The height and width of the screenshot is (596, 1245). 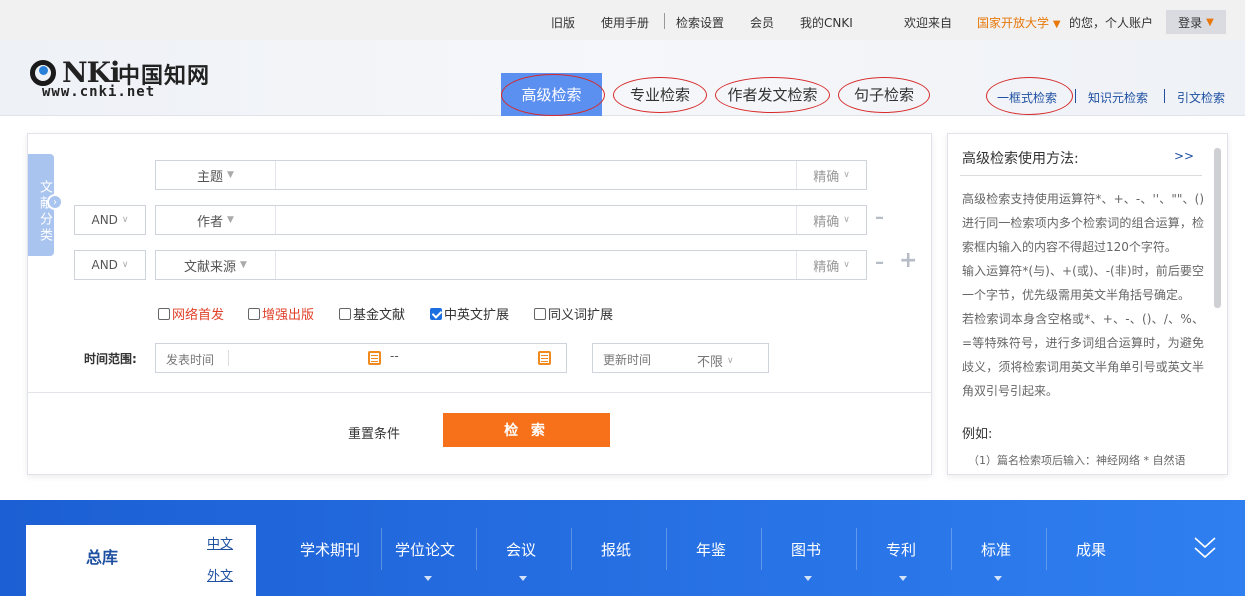 I want to click on nav-patents: 专利, so click(x=901, y=549).